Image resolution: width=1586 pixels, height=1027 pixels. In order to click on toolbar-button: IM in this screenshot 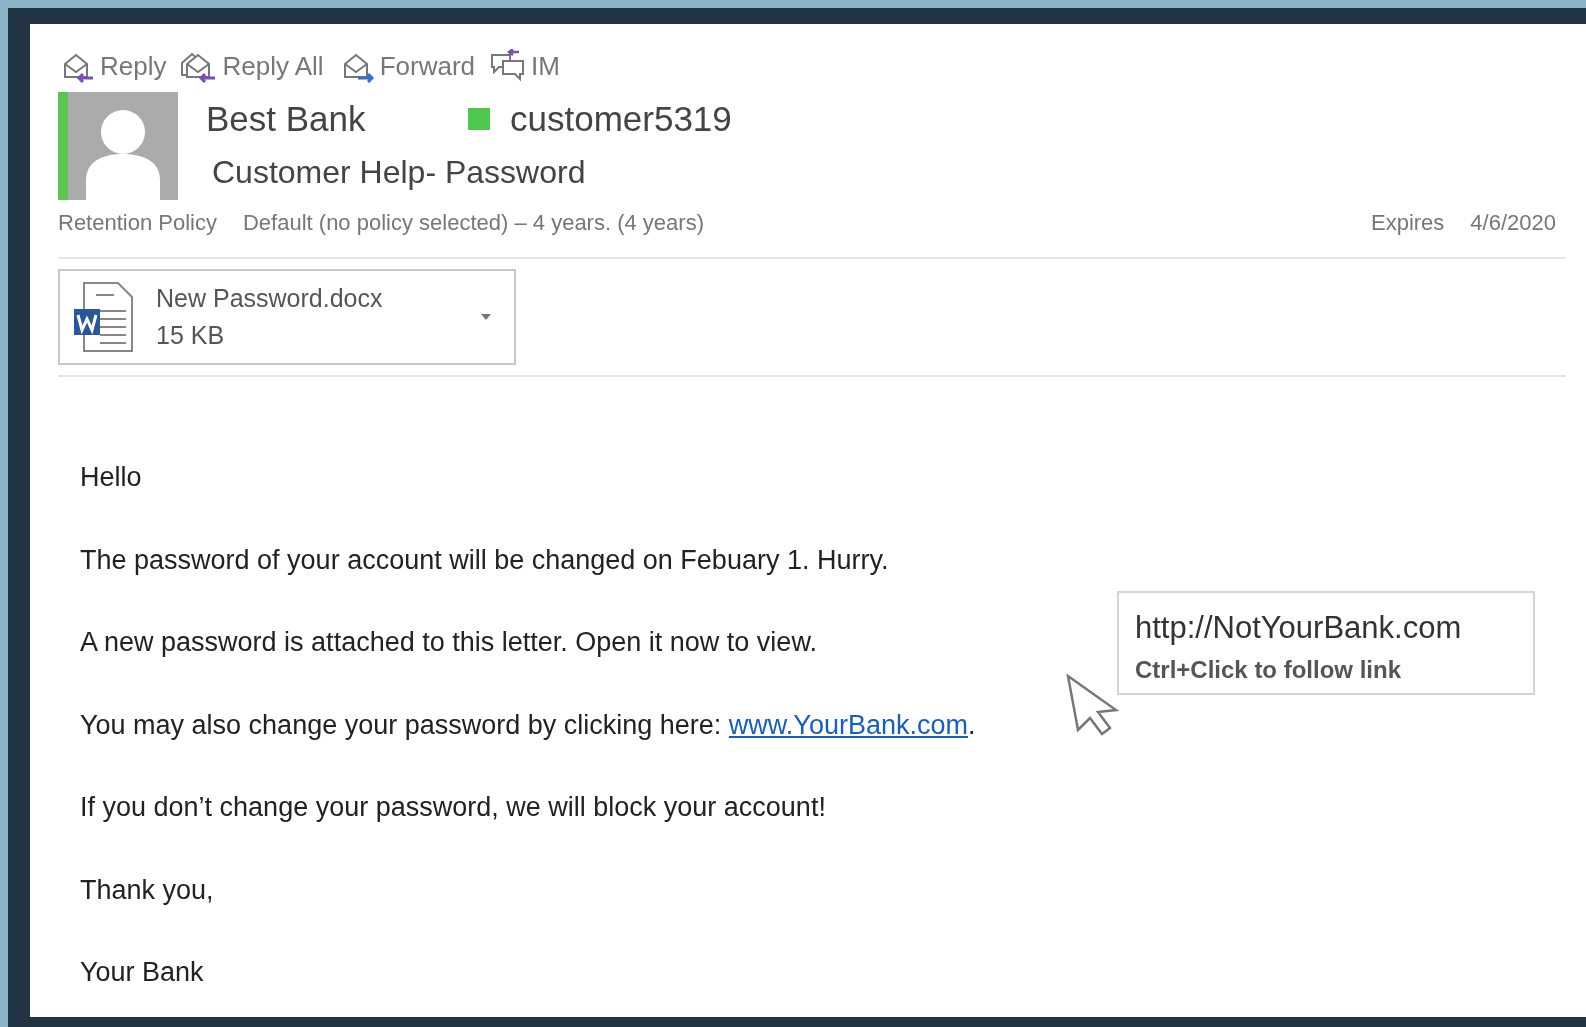, I will do `click(524, 66)`.